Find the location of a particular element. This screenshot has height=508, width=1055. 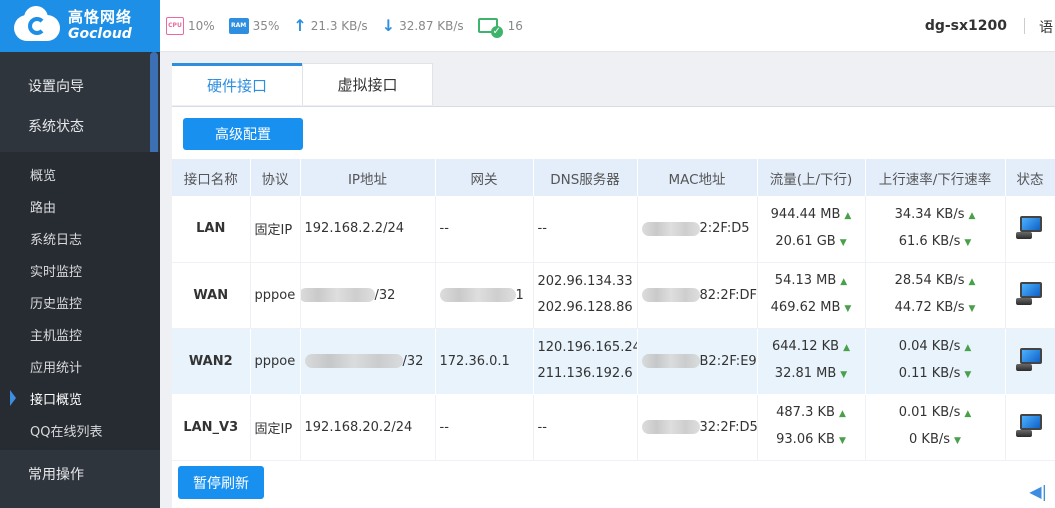

rate-down: 0.11 KB/s is located at coordinates (929, 373).